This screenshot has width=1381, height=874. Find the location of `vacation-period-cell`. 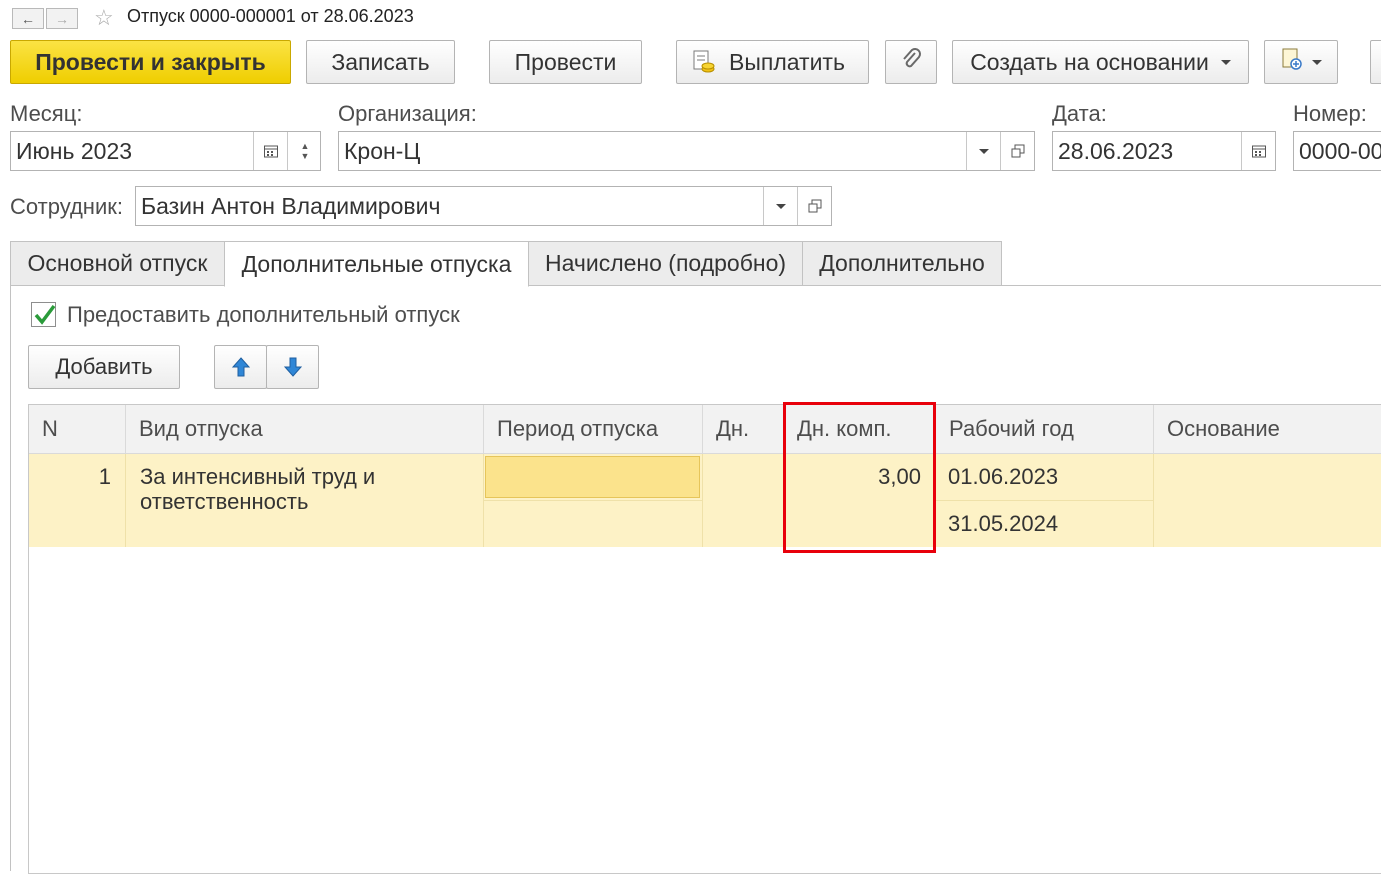

vacation-period-cell is located at coordinates (593, 500).